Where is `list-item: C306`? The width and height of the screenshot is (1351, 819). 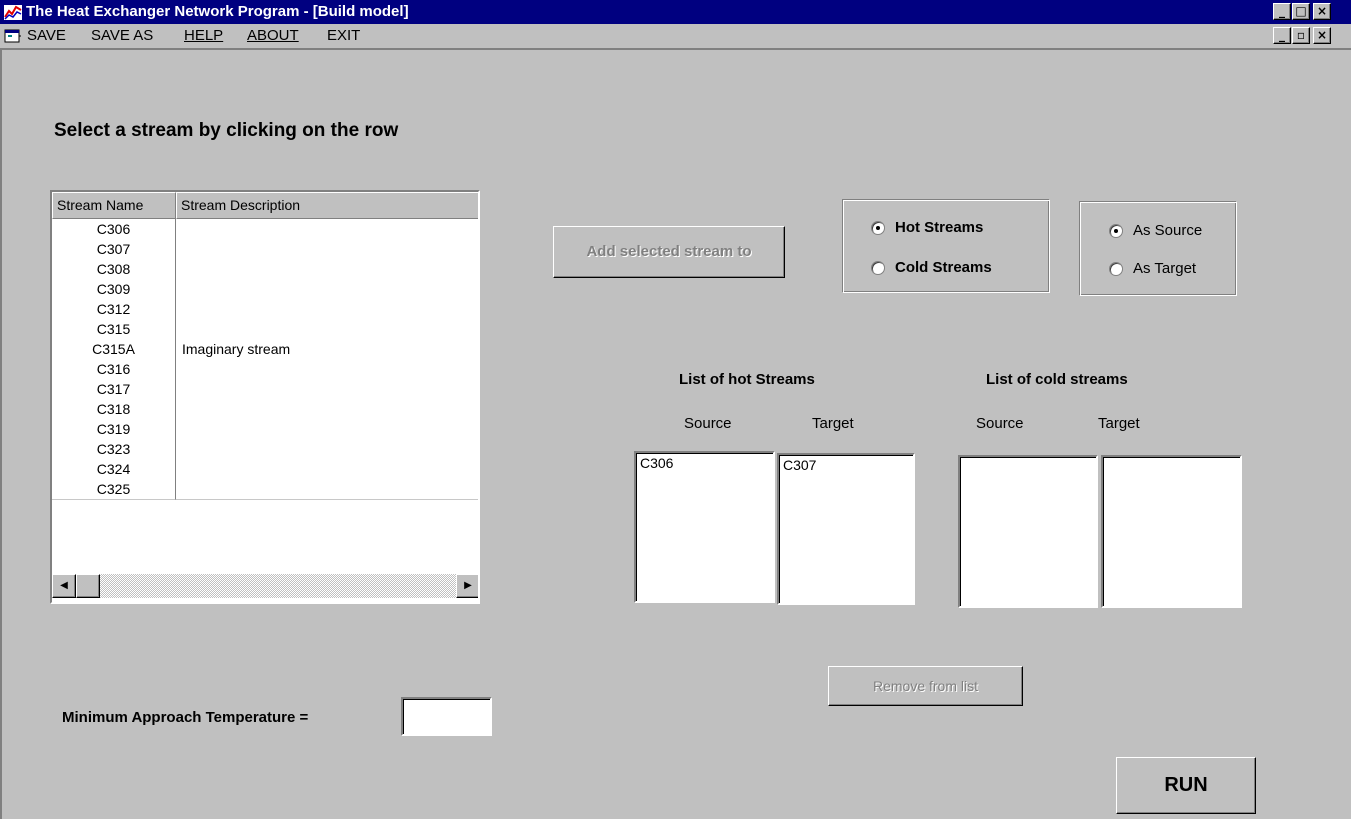 list-item: C306 is located at coordinates (704, 463).